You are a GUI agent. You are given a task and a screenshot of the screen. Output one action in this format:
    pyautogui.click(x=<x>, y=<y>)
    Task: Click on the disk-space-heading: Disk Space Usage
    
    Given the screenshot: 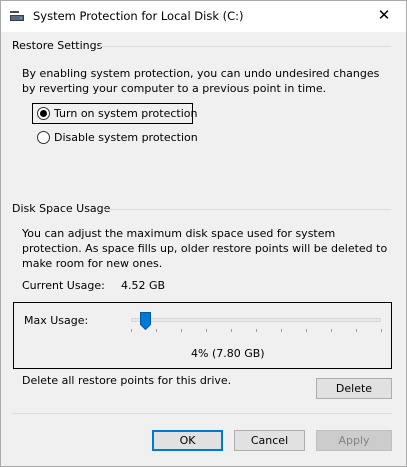 What is the action you would take?
    pyautogui.click(x=61, y=208)
    